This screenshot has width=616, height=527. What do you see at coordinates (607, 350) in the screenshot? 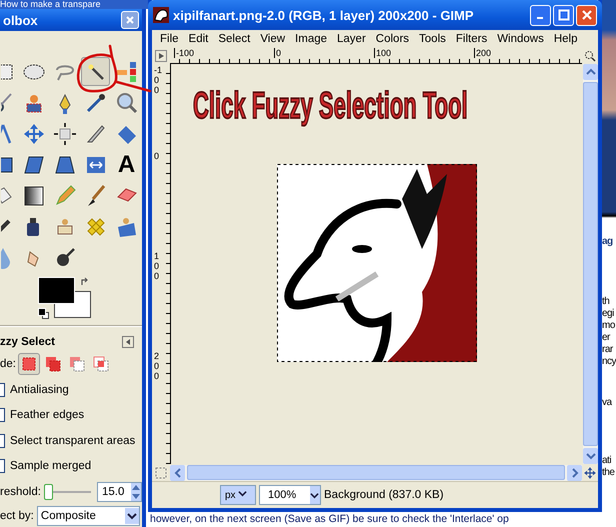
I see `page-text: rar` at bounding box center [607, 350].